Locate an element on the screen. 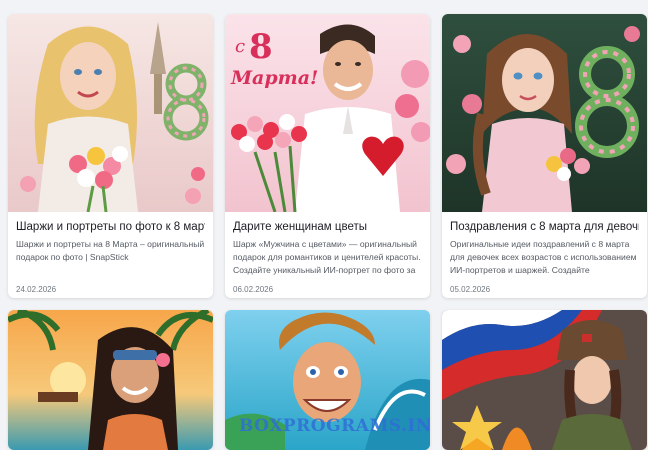 This screenshot has width=648, height=450. svg-text: с is located at coordinates (240, 46).